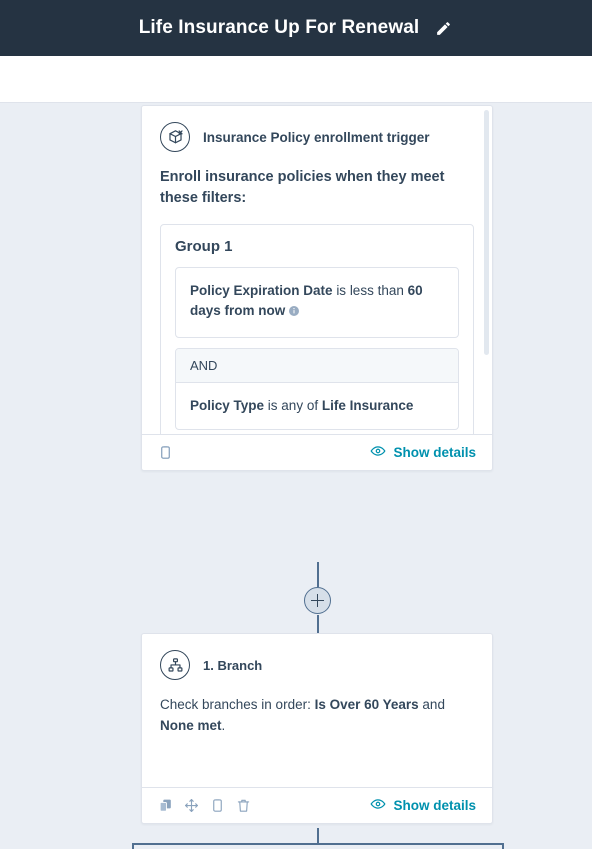 The height and width of the screenshot is (849, 592). Describe the element at coordinates (317, 452) in the screenshot. I see `trigger-card-footer: Show details` at that location.